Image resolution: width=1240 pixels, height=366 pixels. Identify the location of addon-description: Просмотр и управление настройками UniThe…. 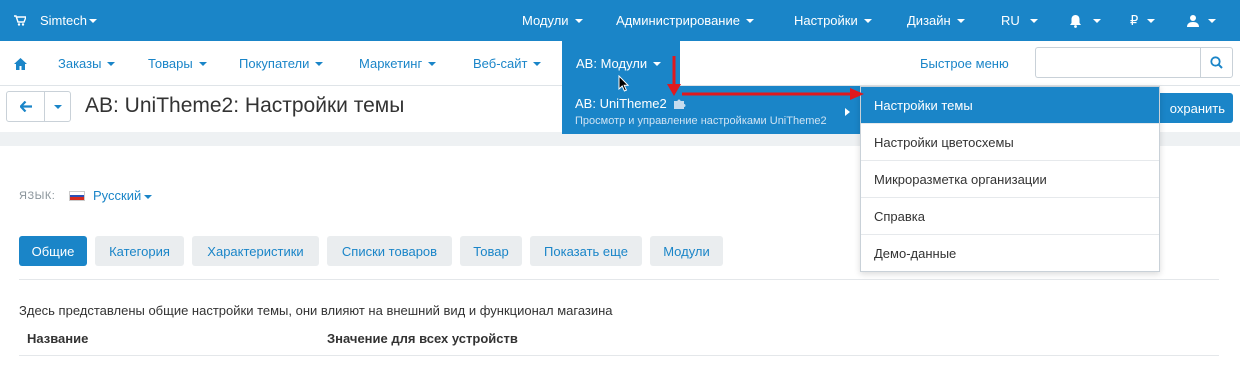
(701, 121).